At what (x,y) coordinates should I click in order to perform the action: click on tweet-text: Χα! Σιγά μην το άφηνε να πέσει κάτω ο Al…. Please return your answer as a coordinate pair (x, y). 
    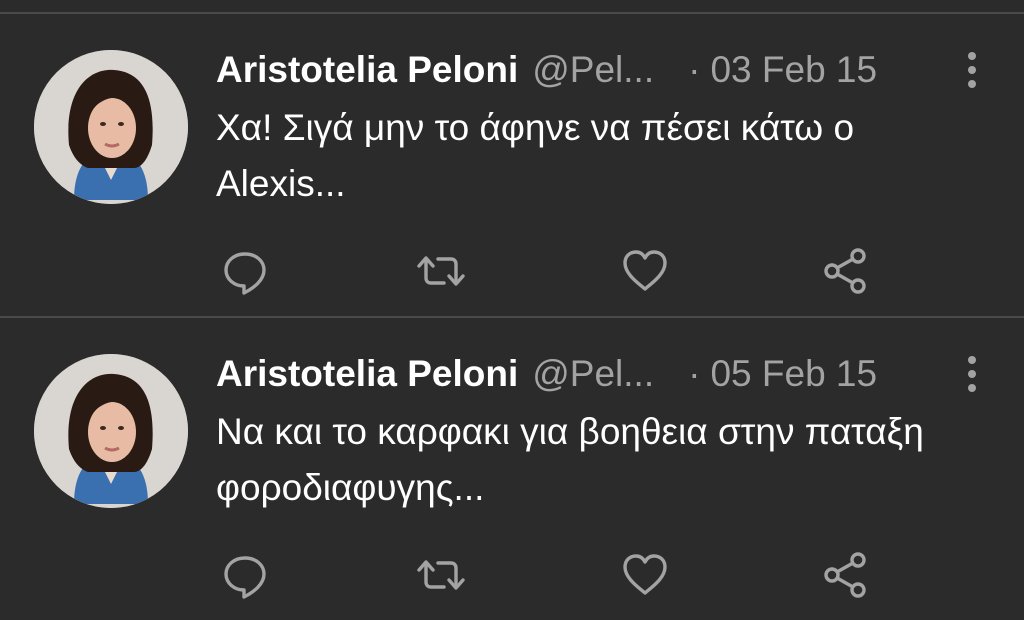
    Looking at the image, I should click on (535, 155).